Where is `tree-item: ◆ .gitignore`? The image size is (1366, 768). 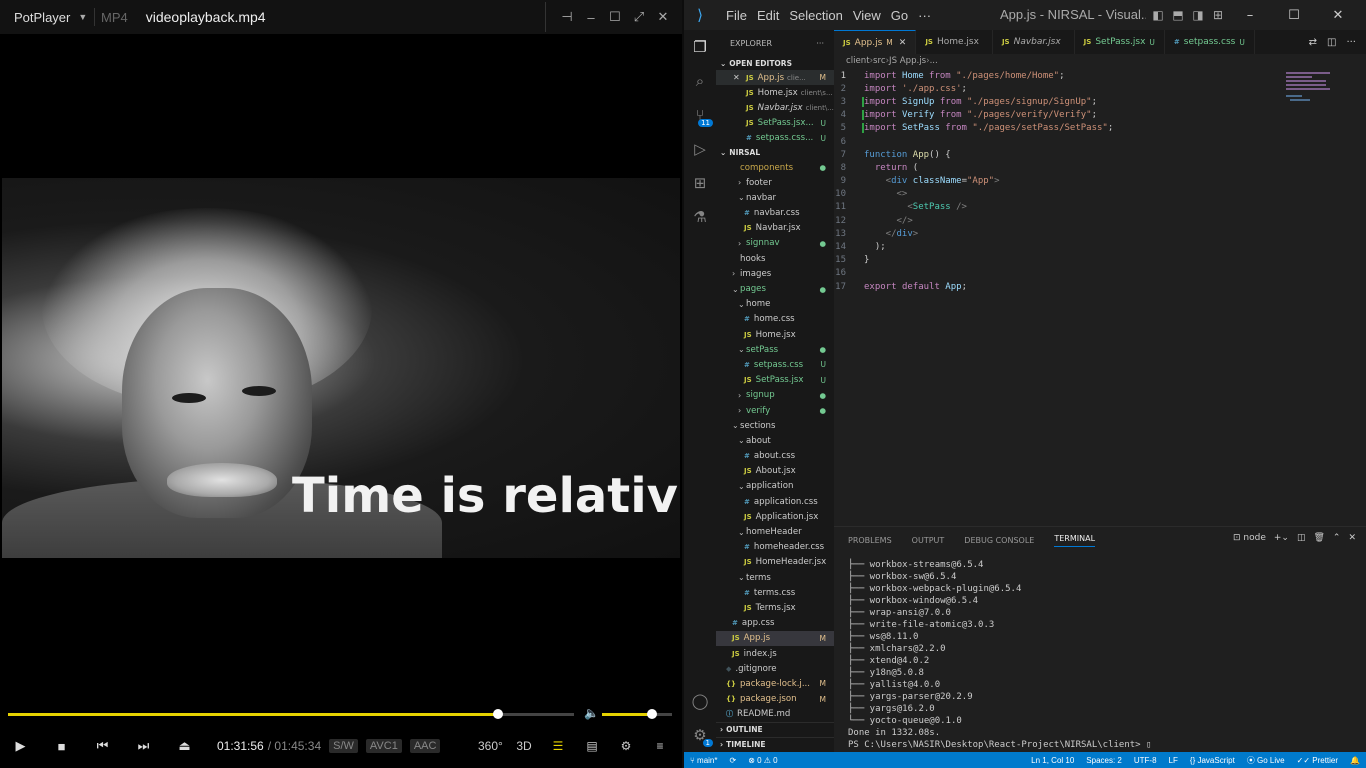
tree-item: ◆ .gitignore is located at coordinates (775, 668).